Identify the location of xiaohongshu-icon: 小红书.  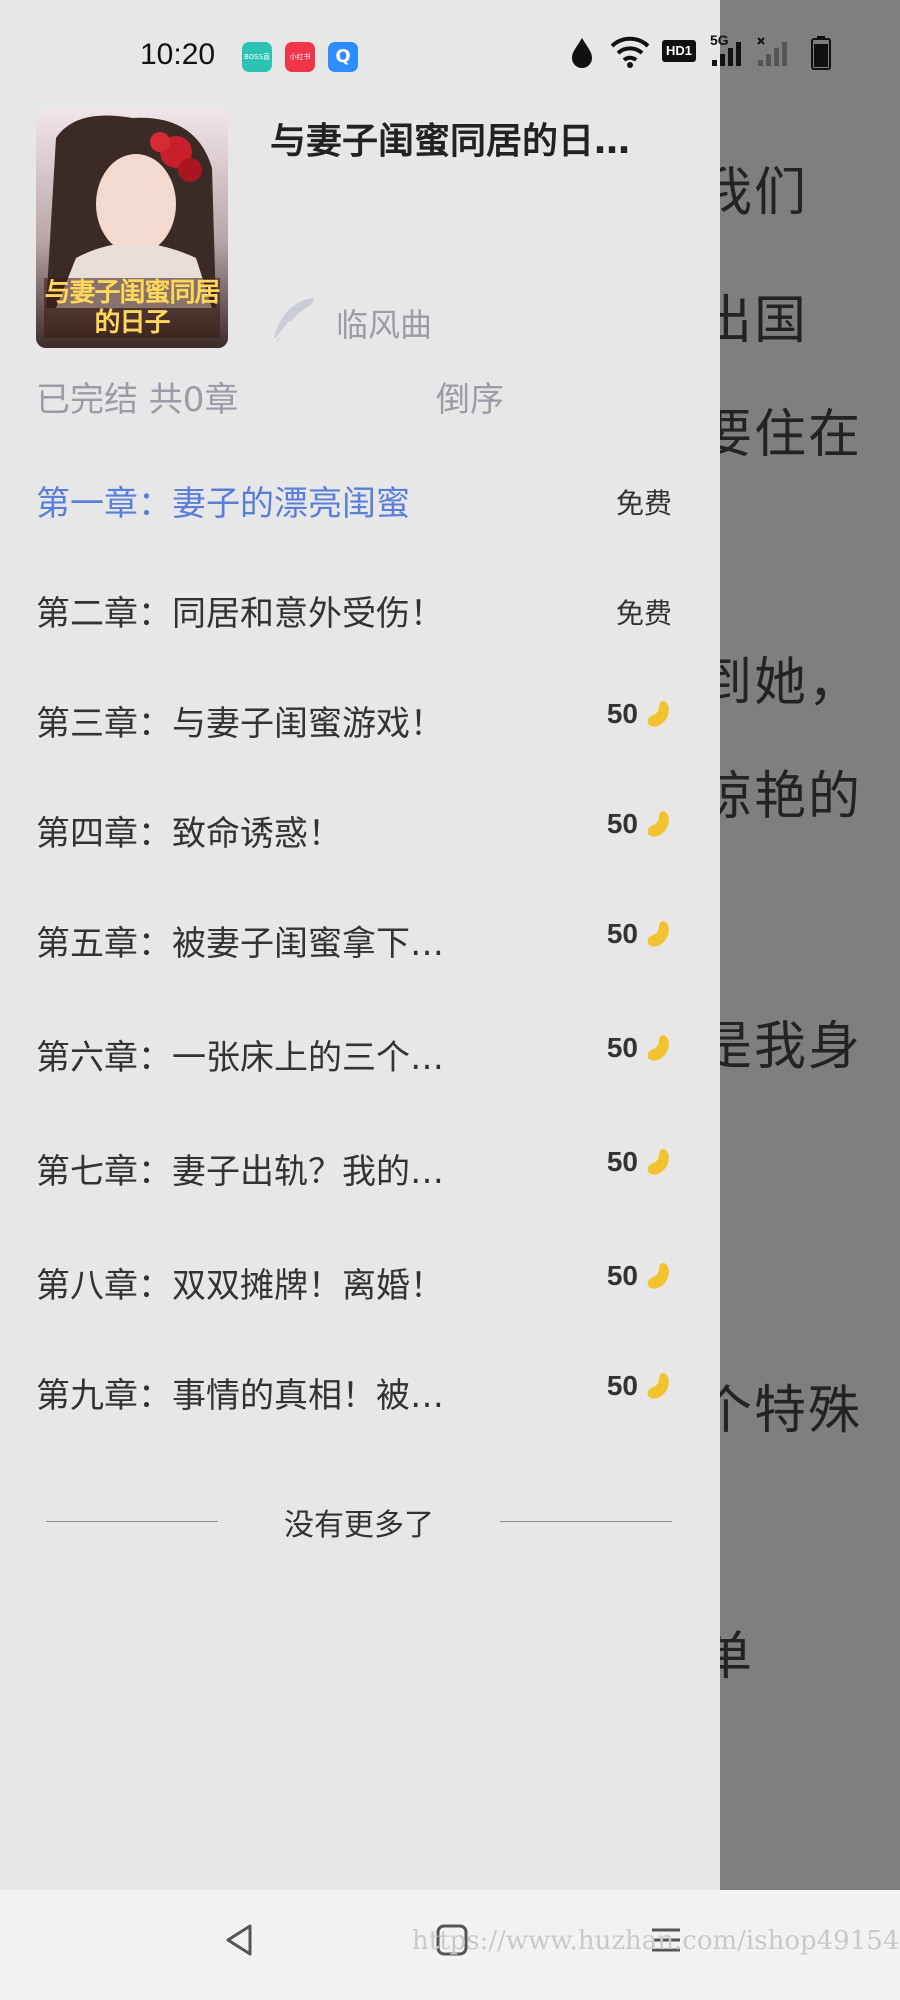
(300, 57).